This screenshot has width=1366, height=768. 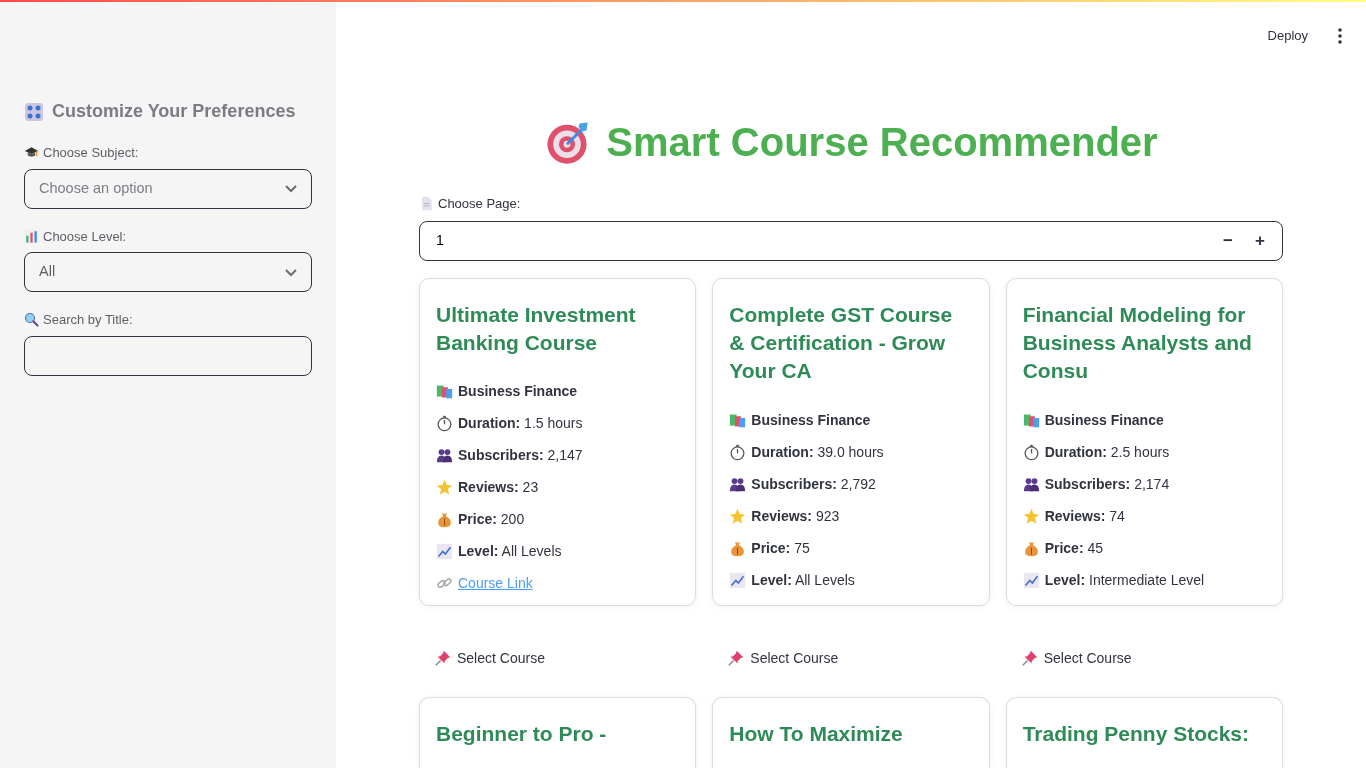 I want to click on field-label: Choose Level:, so click(x=85, y=236).